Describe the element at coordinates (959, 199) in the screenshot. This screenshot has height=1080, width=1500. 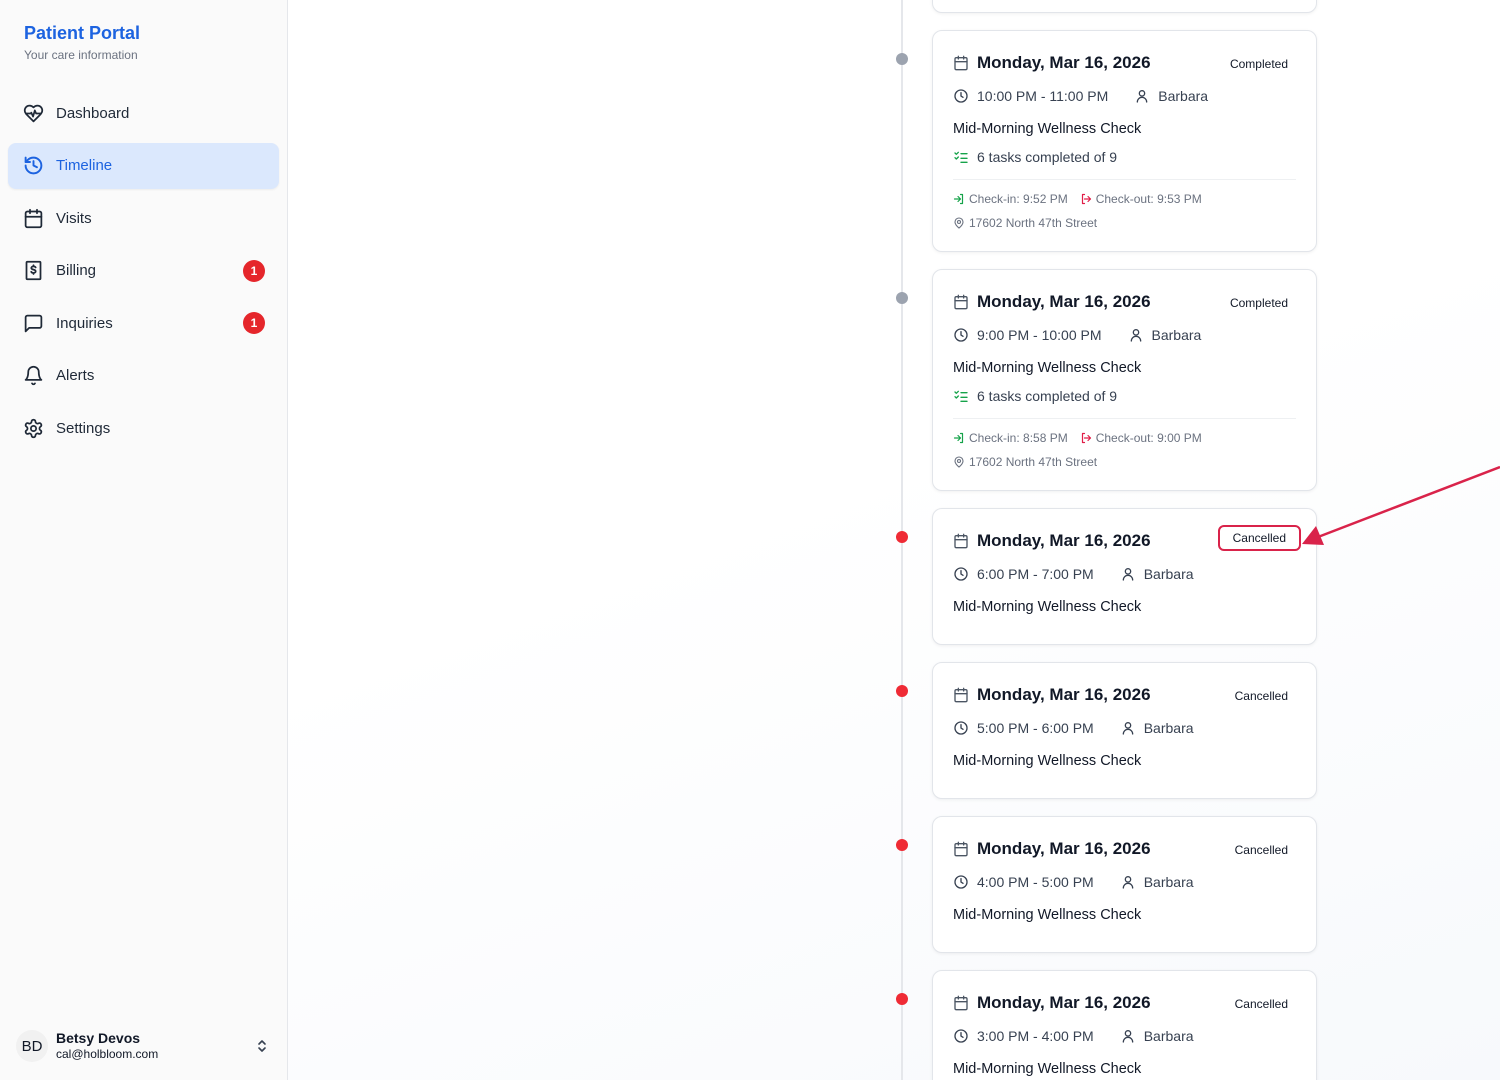
I see `log-in-icon` at that location.